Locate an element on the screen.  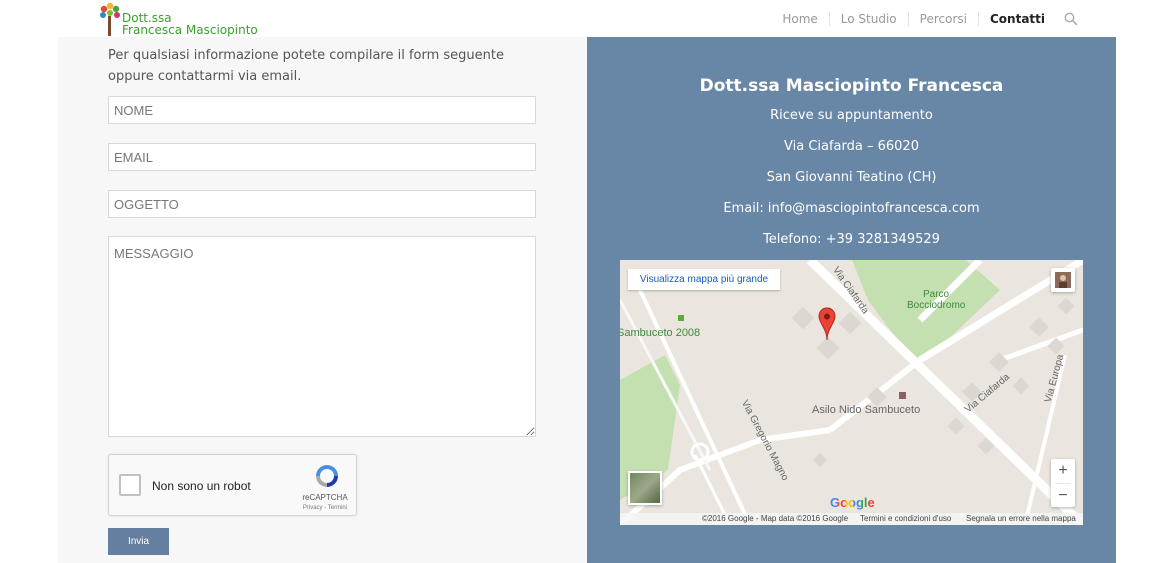
contact-phone: Telefono: +39 3281349529 is located at coordinates (851, 239).